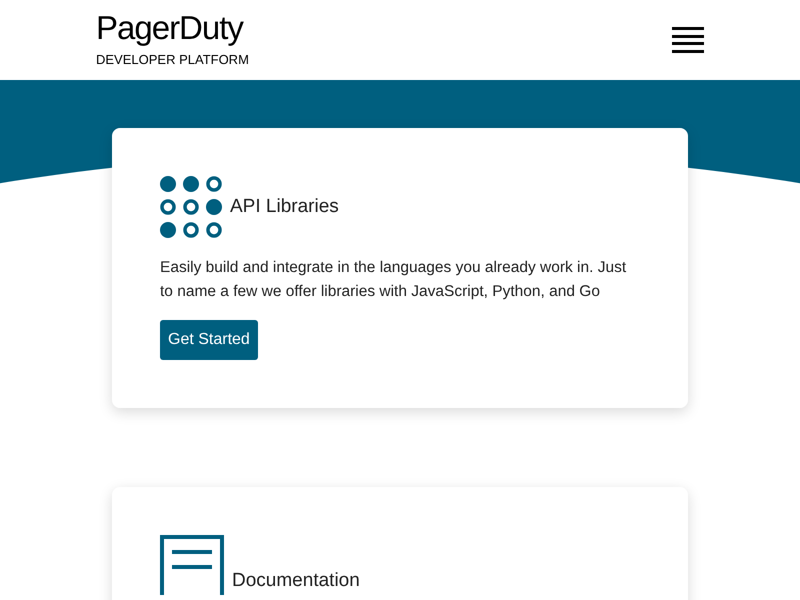 Image resolution: width=800 pixels, height=600 pixels. I want to click on card-title: API Libraries, so click(284, 206).